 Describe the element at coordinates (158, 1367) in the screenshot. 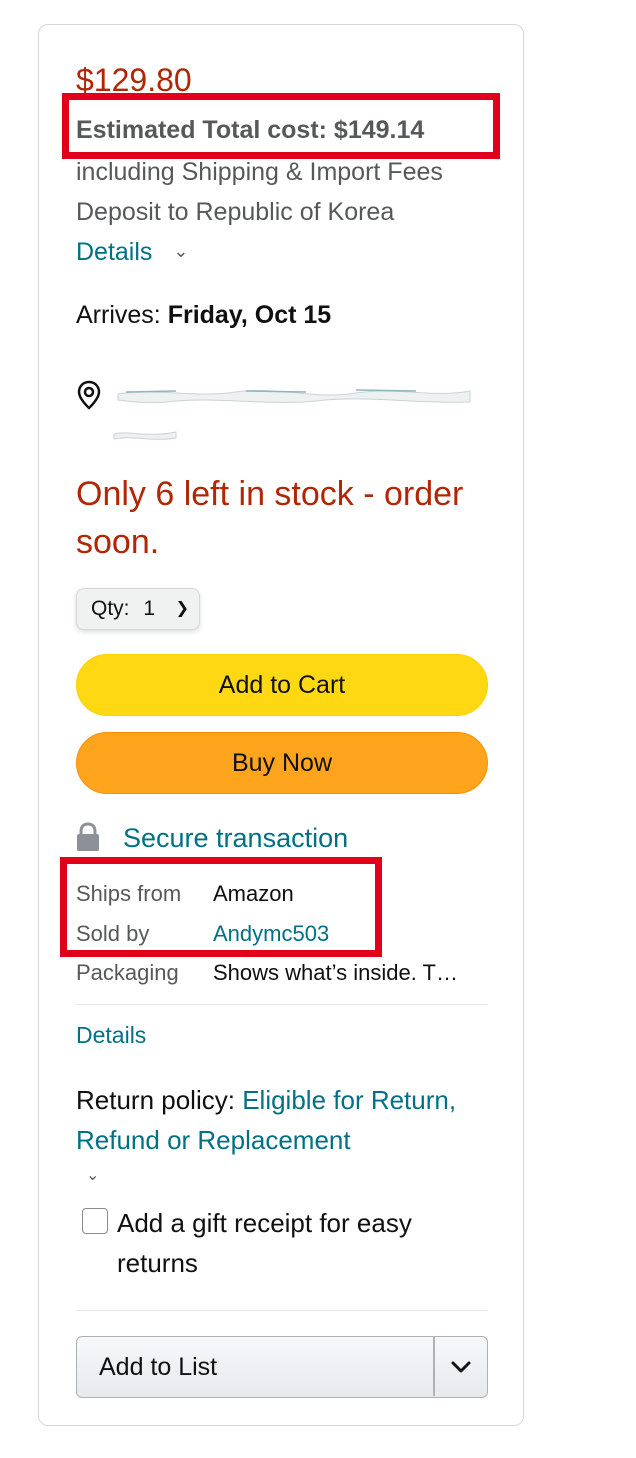

I see `add-to-list-label: Add to List` at that location.